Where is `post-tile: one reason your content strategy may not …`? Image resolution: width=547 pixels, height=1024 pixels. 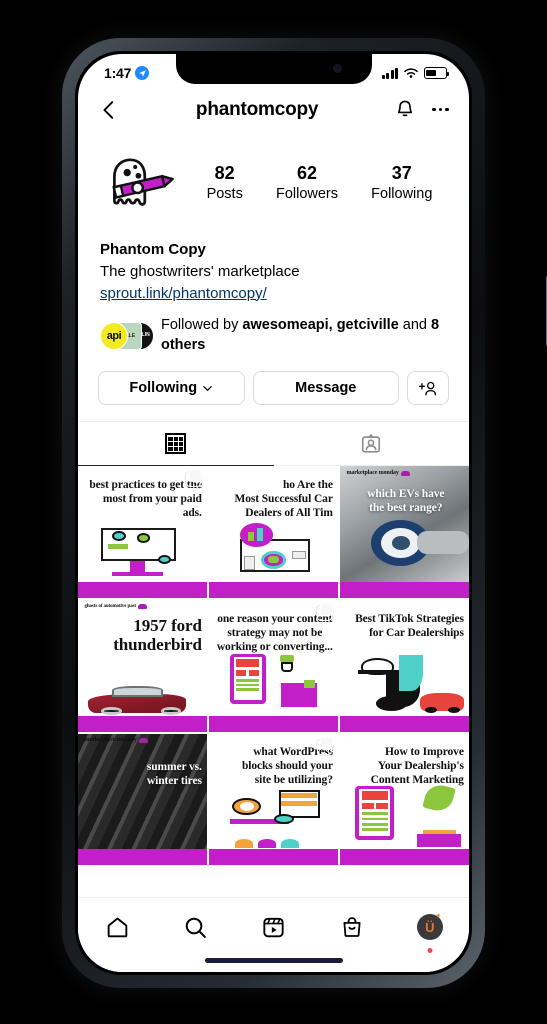
post-tile: one reason your content strategy may not … is located at coordinates (273, 665).